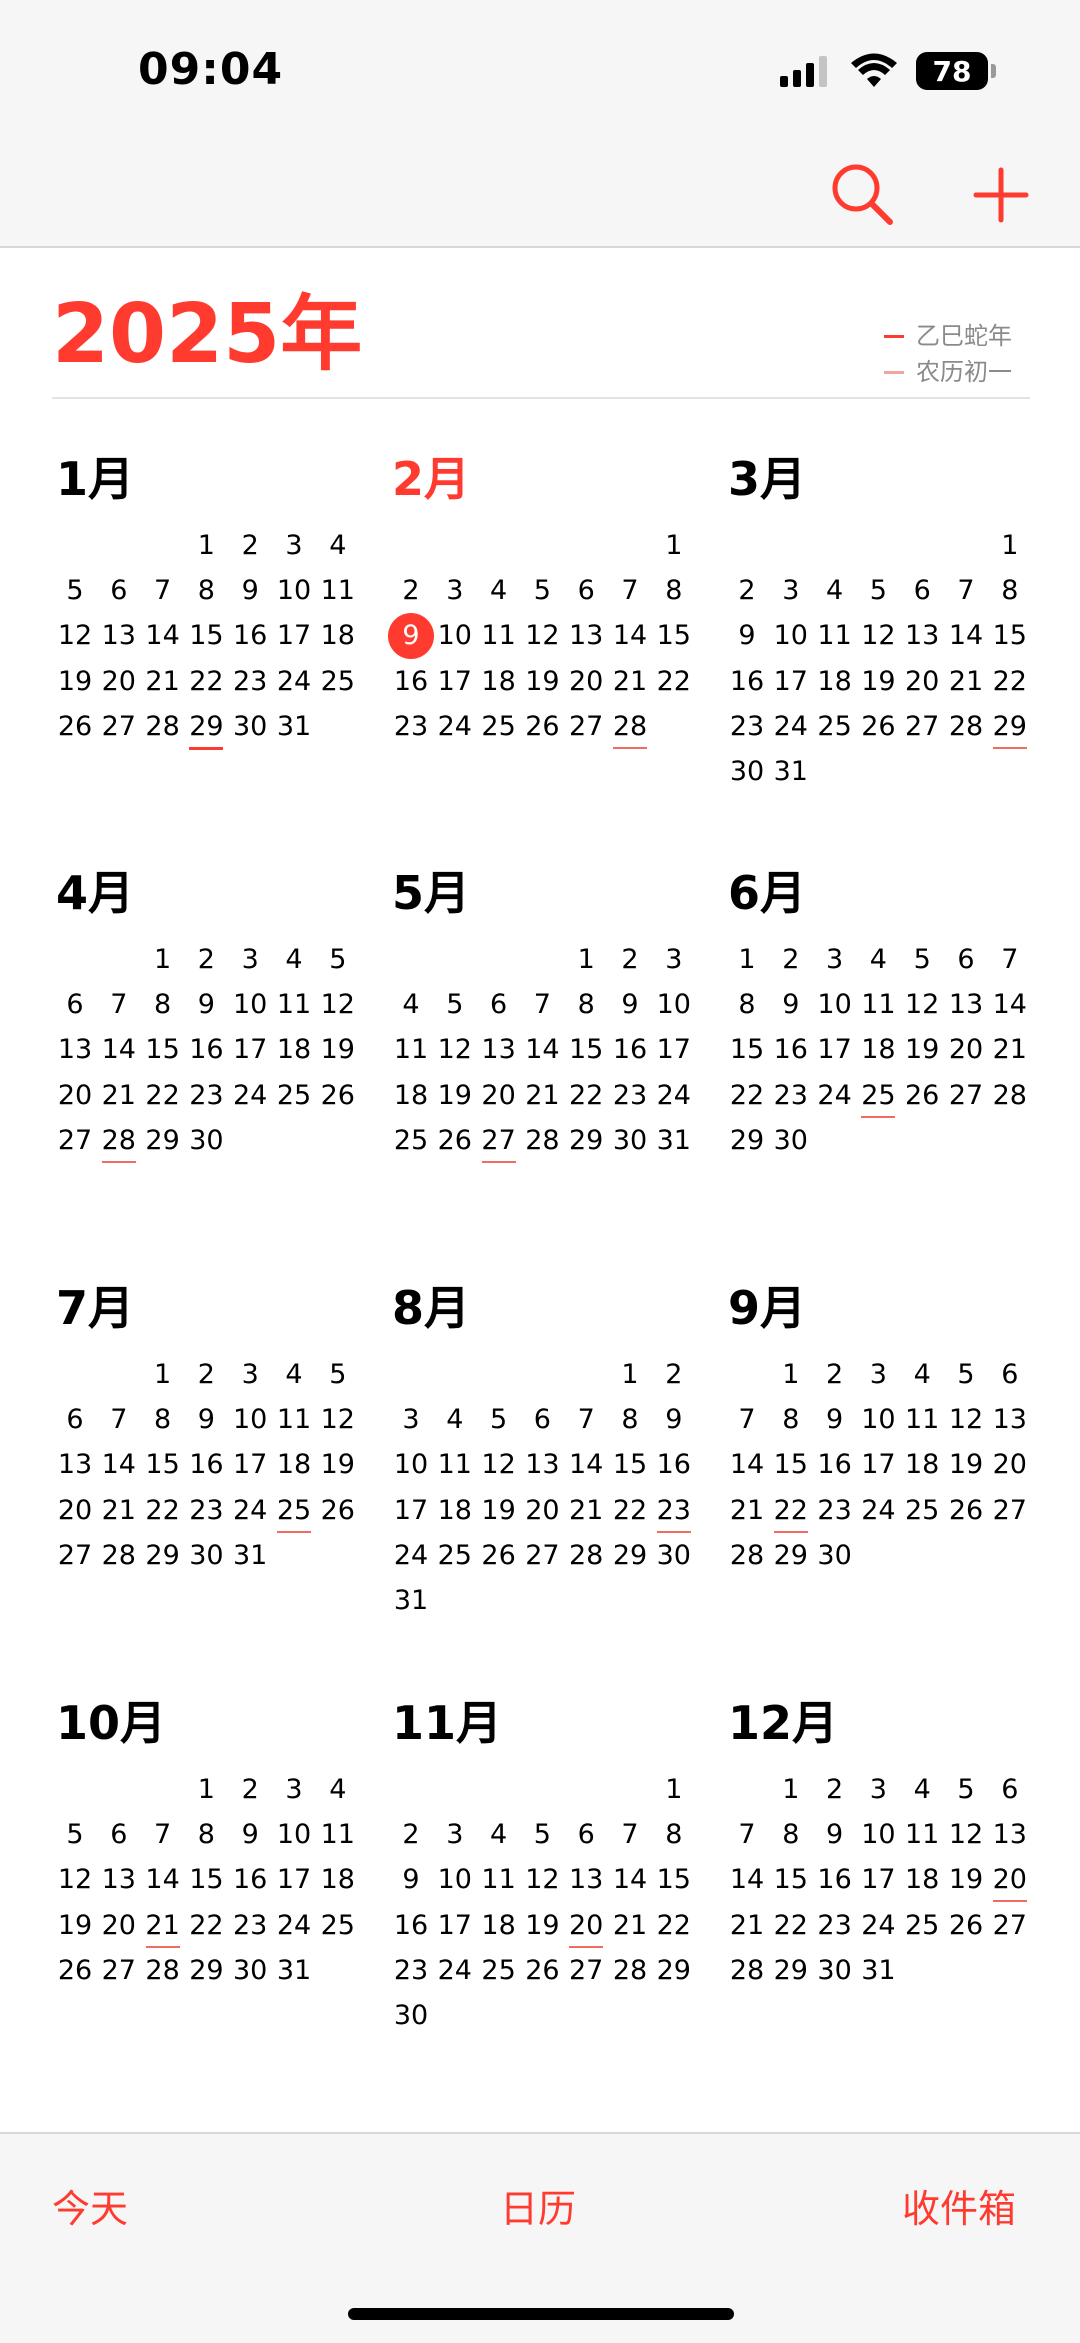 The height and width of the screenshot is (2343, 1080). I want to click on month-label: 12月, so click(783, 1723).